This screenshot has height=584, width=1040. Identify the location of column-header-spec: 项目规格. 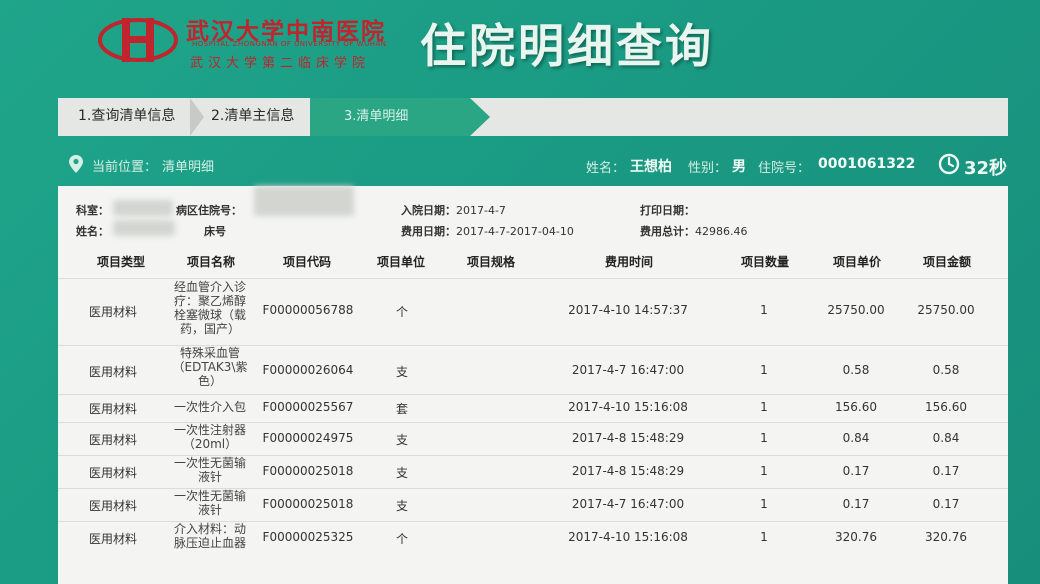
(490, 262).